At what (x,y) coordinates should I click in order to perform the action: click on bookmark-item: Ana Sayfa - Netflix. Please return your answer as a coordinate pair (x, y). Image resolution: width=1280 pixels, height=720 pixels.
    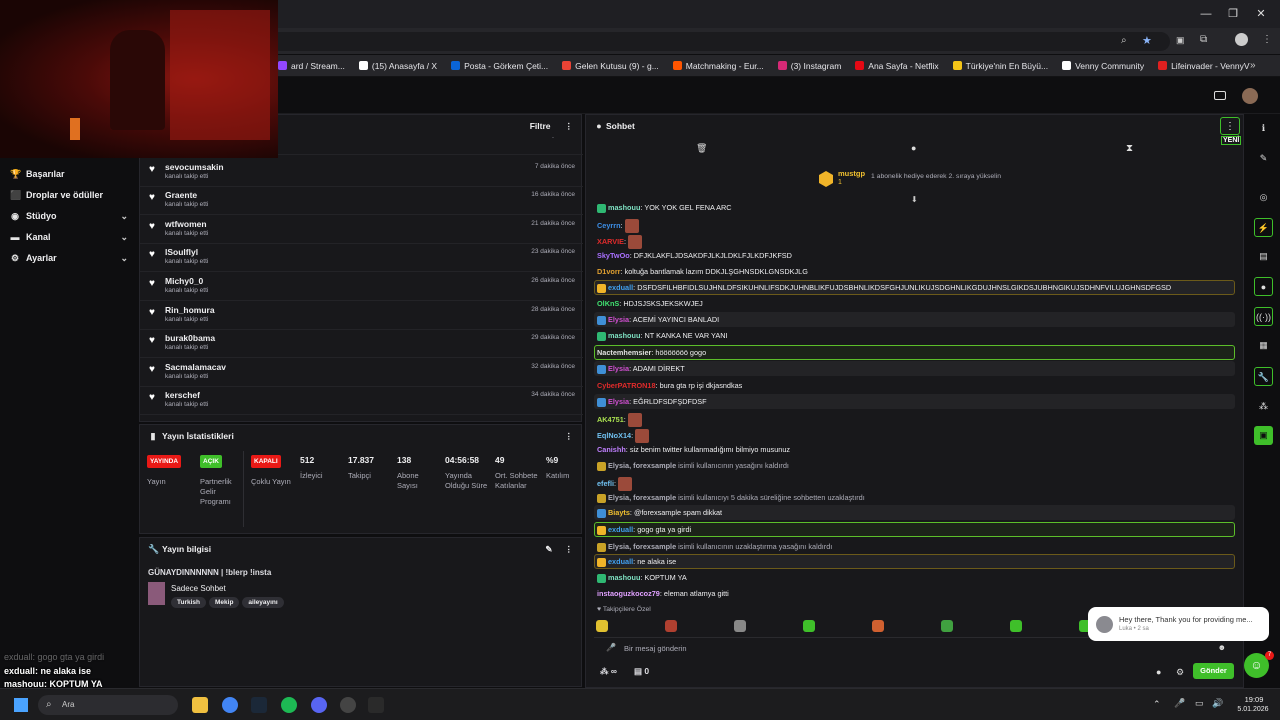
    Looking at the image, I should click on (897, 66).